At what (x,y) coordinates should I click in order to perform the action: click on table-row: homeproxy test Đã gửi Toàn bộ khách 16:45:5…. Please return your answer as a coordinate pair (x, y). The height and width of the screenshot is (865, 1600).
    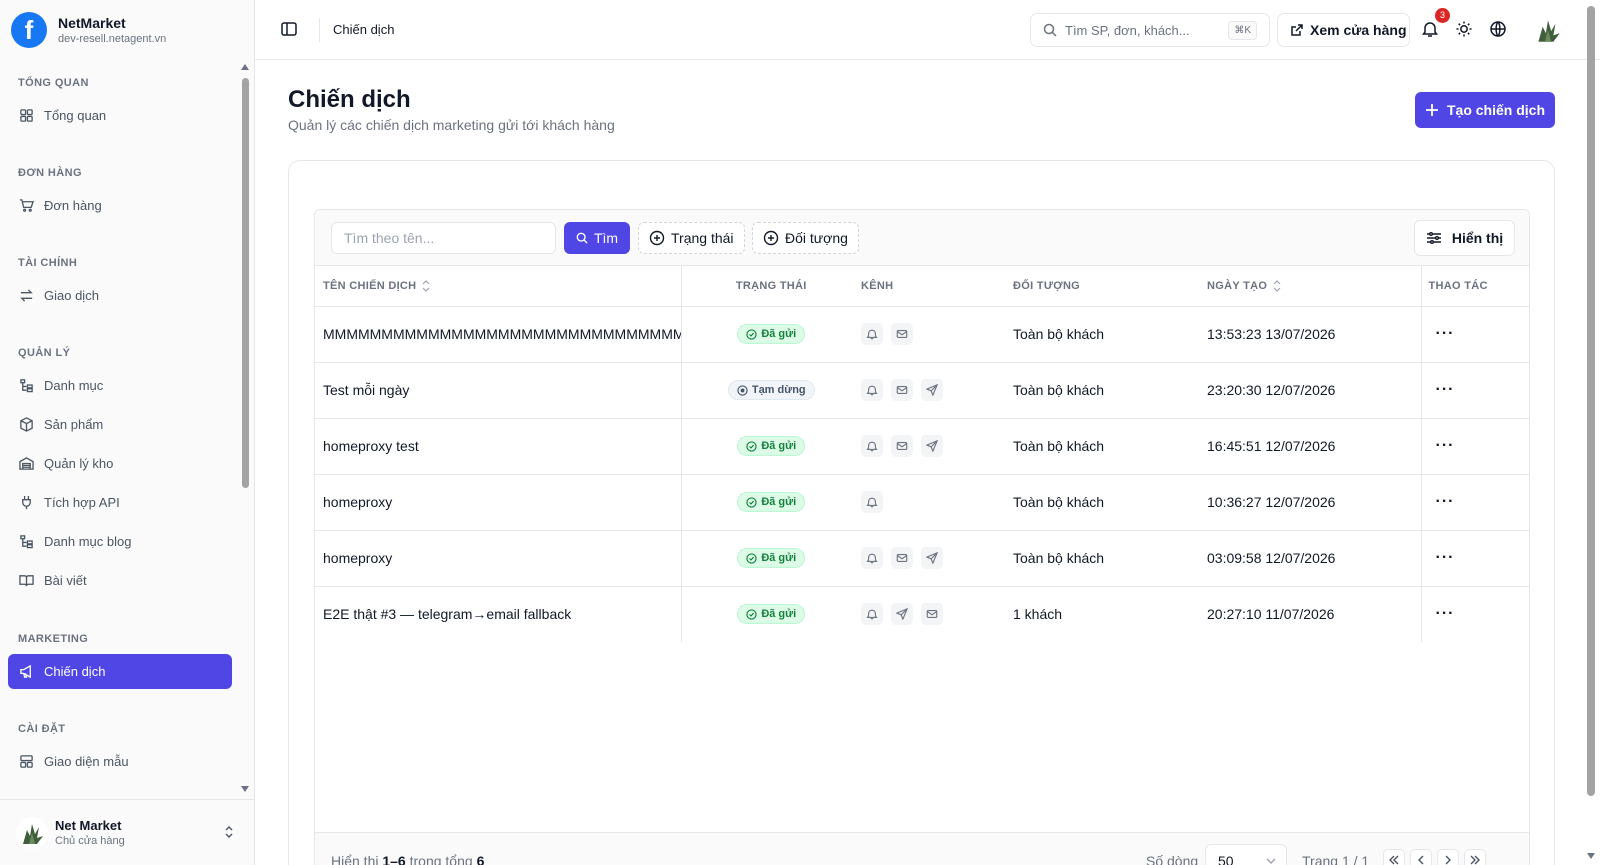
    Looking at the image, I should click on (922, 446).